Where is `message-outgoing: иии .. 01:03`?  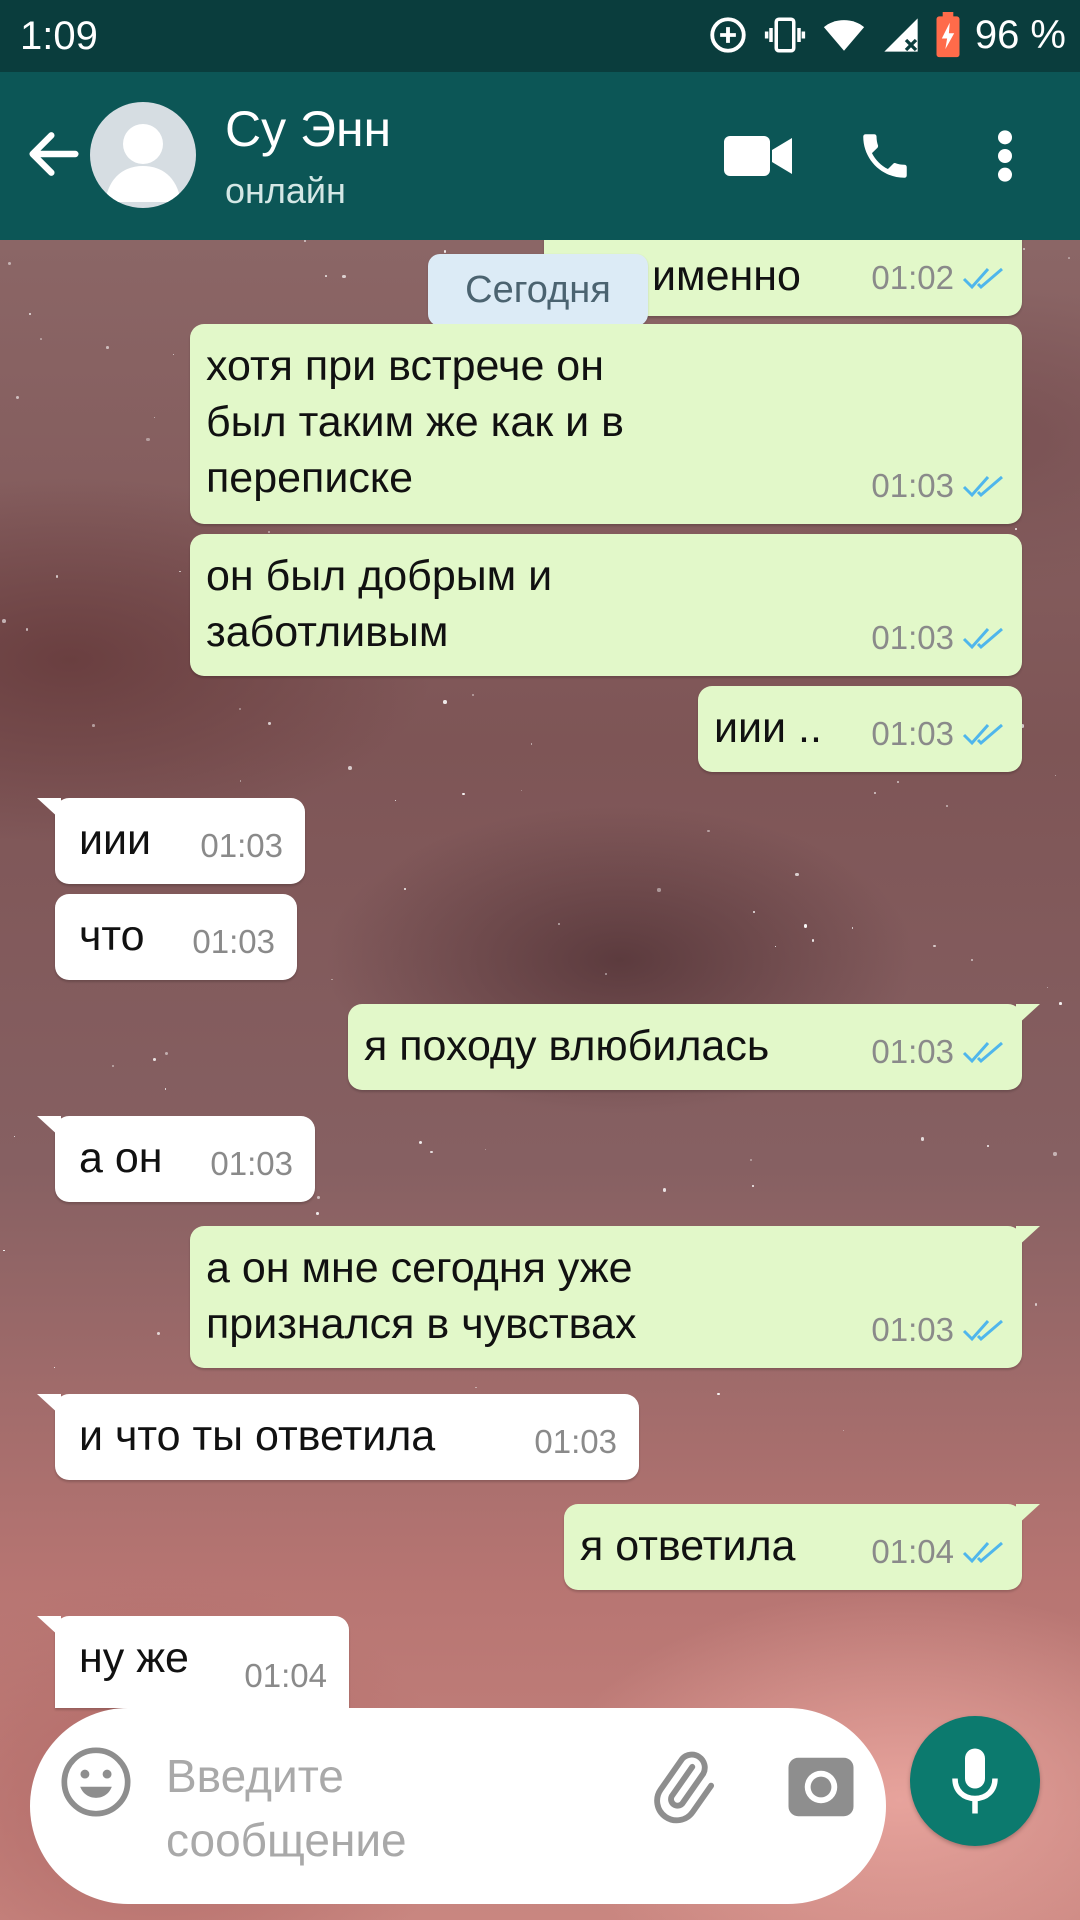
message-outgoing: иии .. 01:03 is located at coordinates (860, 729).